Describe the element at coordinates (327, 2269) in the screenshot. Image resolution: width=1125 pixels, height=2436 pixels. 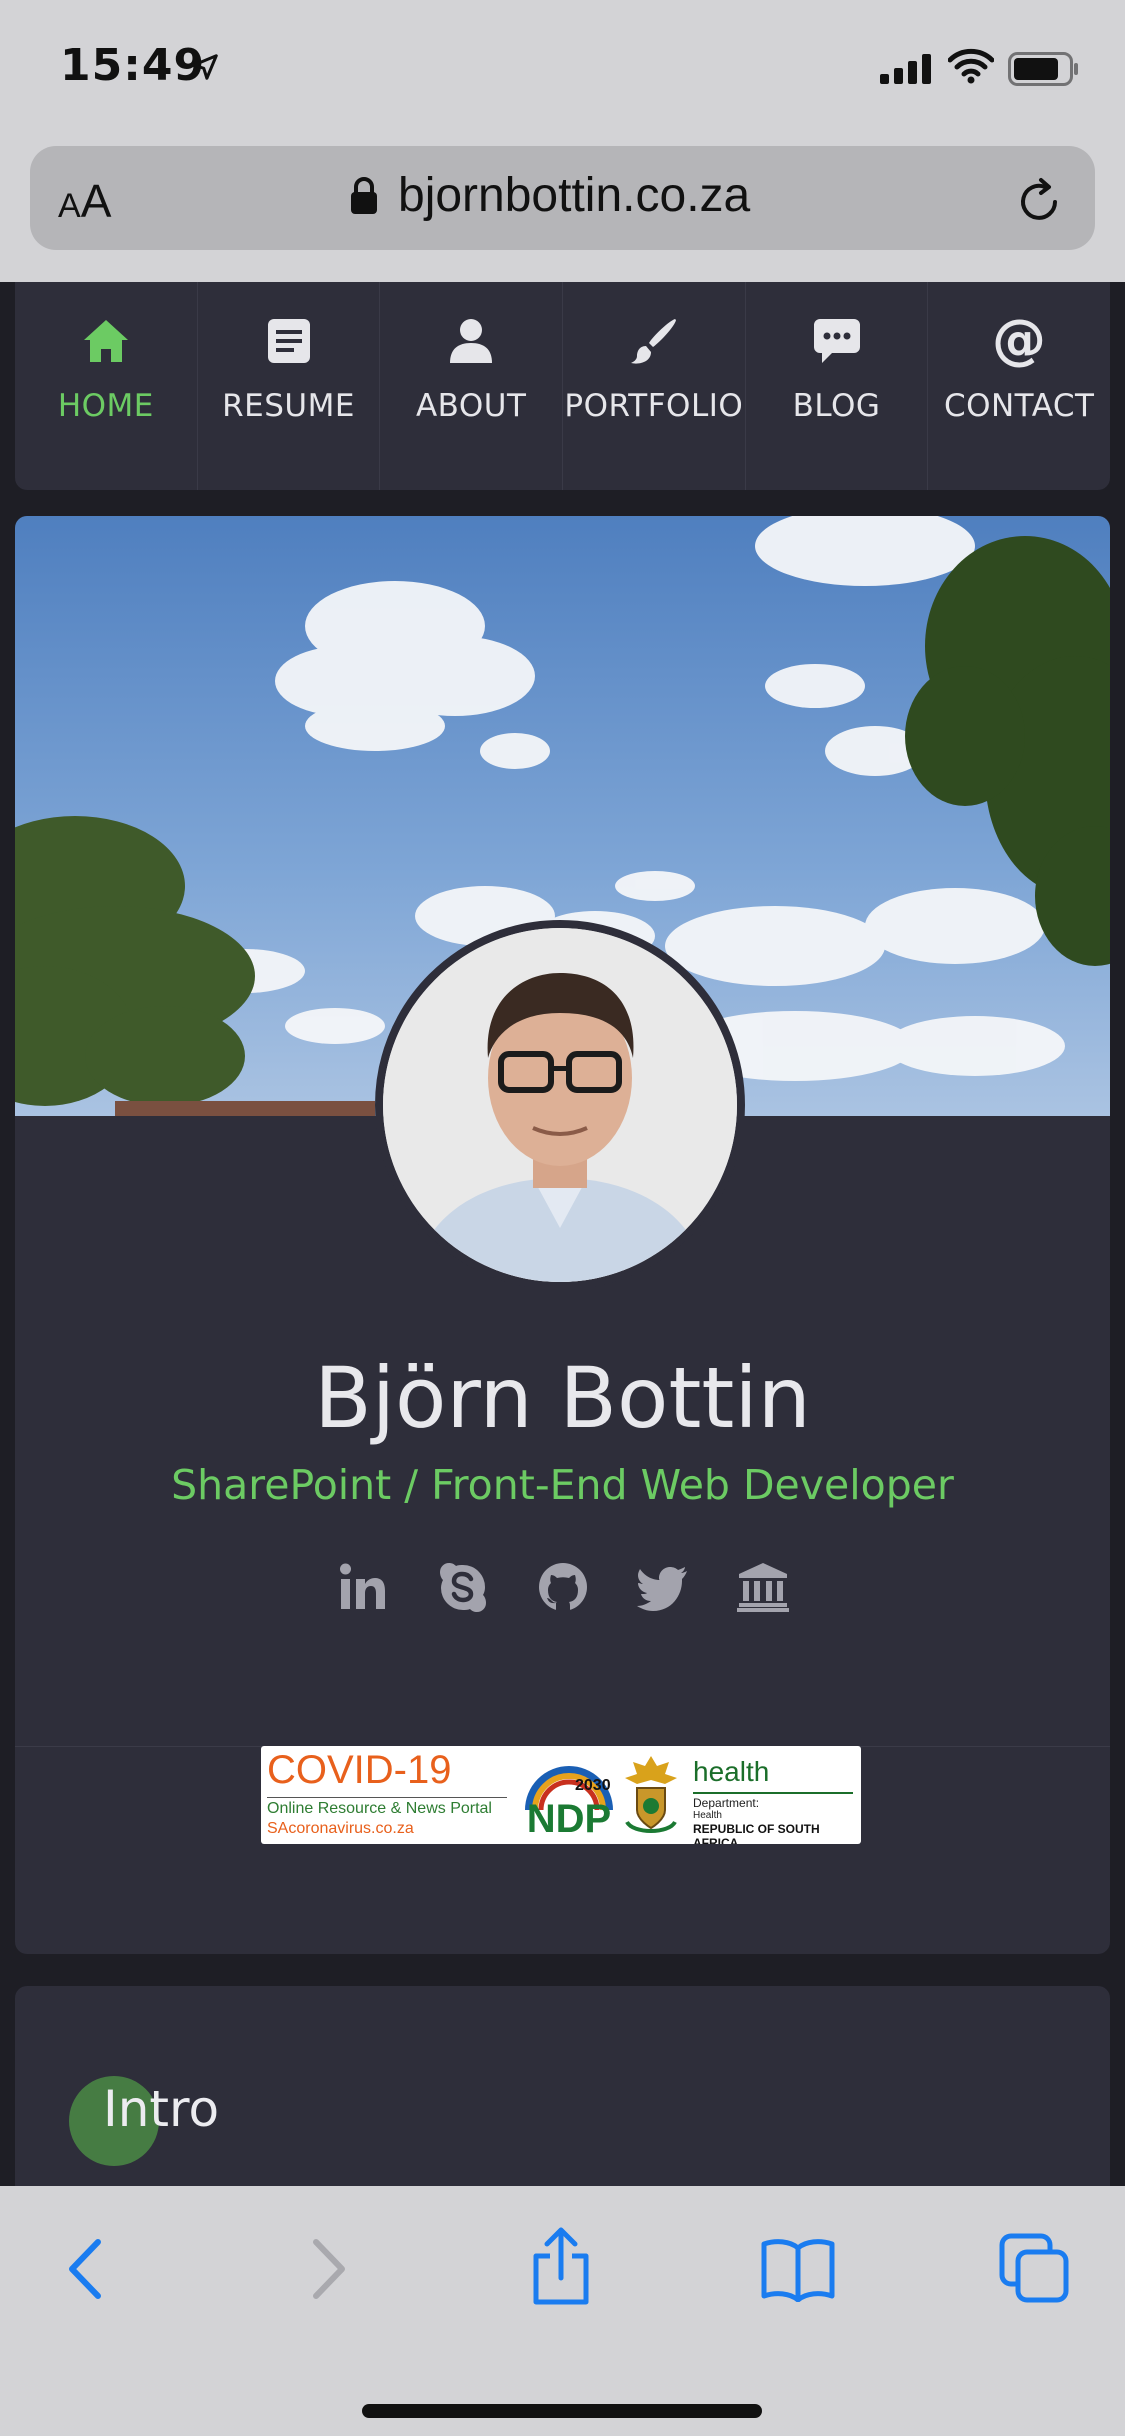
I see `forward-icon` at that location.